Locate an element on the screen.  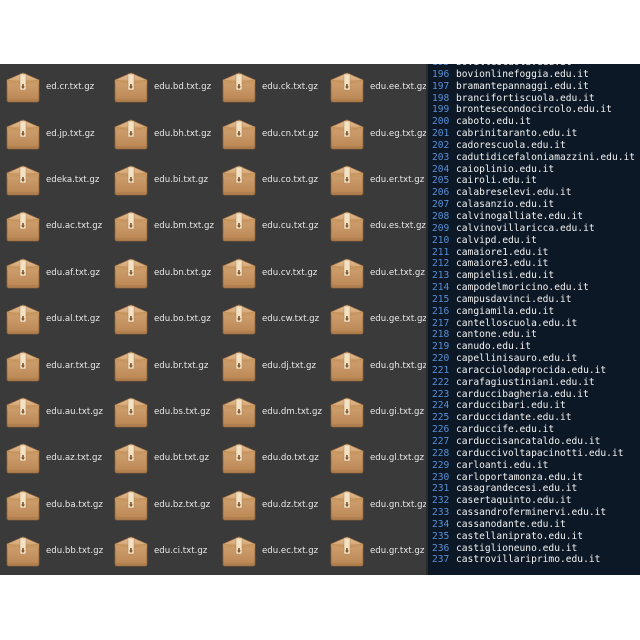
terminal-line: 233 cassandroferminervi.edu.it is located at coordinates (534, 513).